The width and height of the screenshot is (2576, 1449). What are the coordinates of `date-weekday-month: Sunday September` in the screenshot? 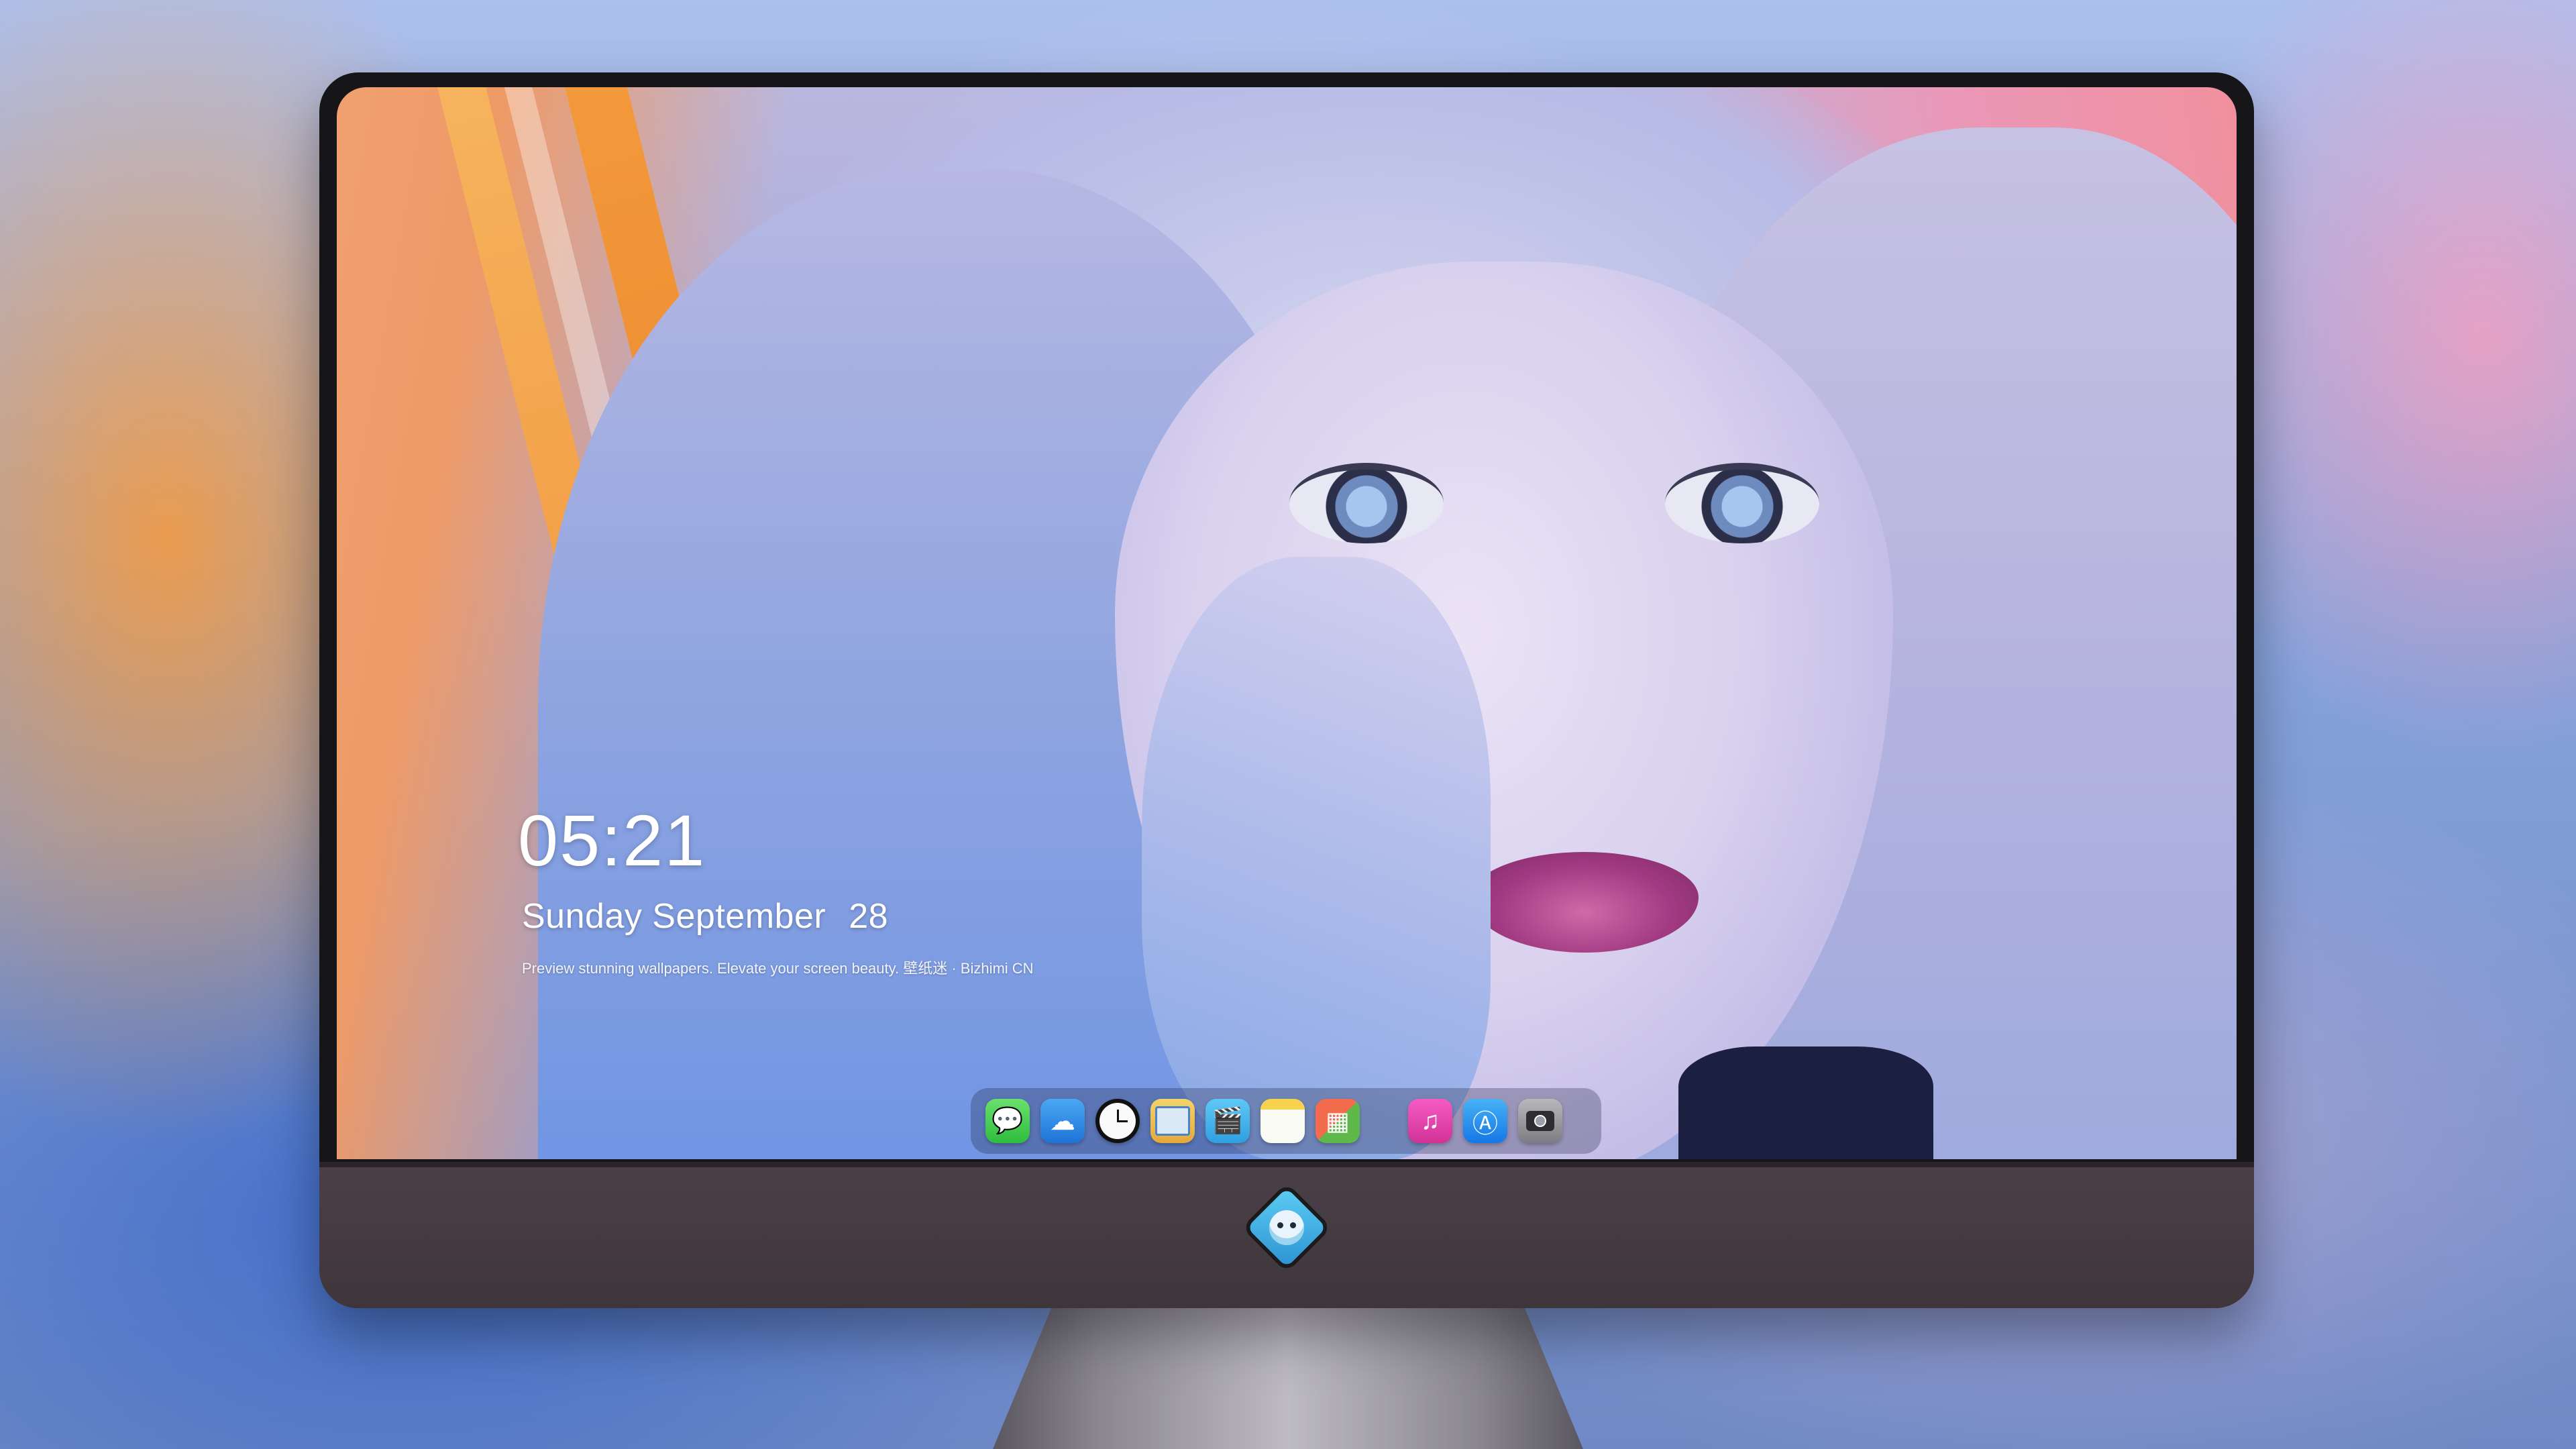 It's located at (674, 916).